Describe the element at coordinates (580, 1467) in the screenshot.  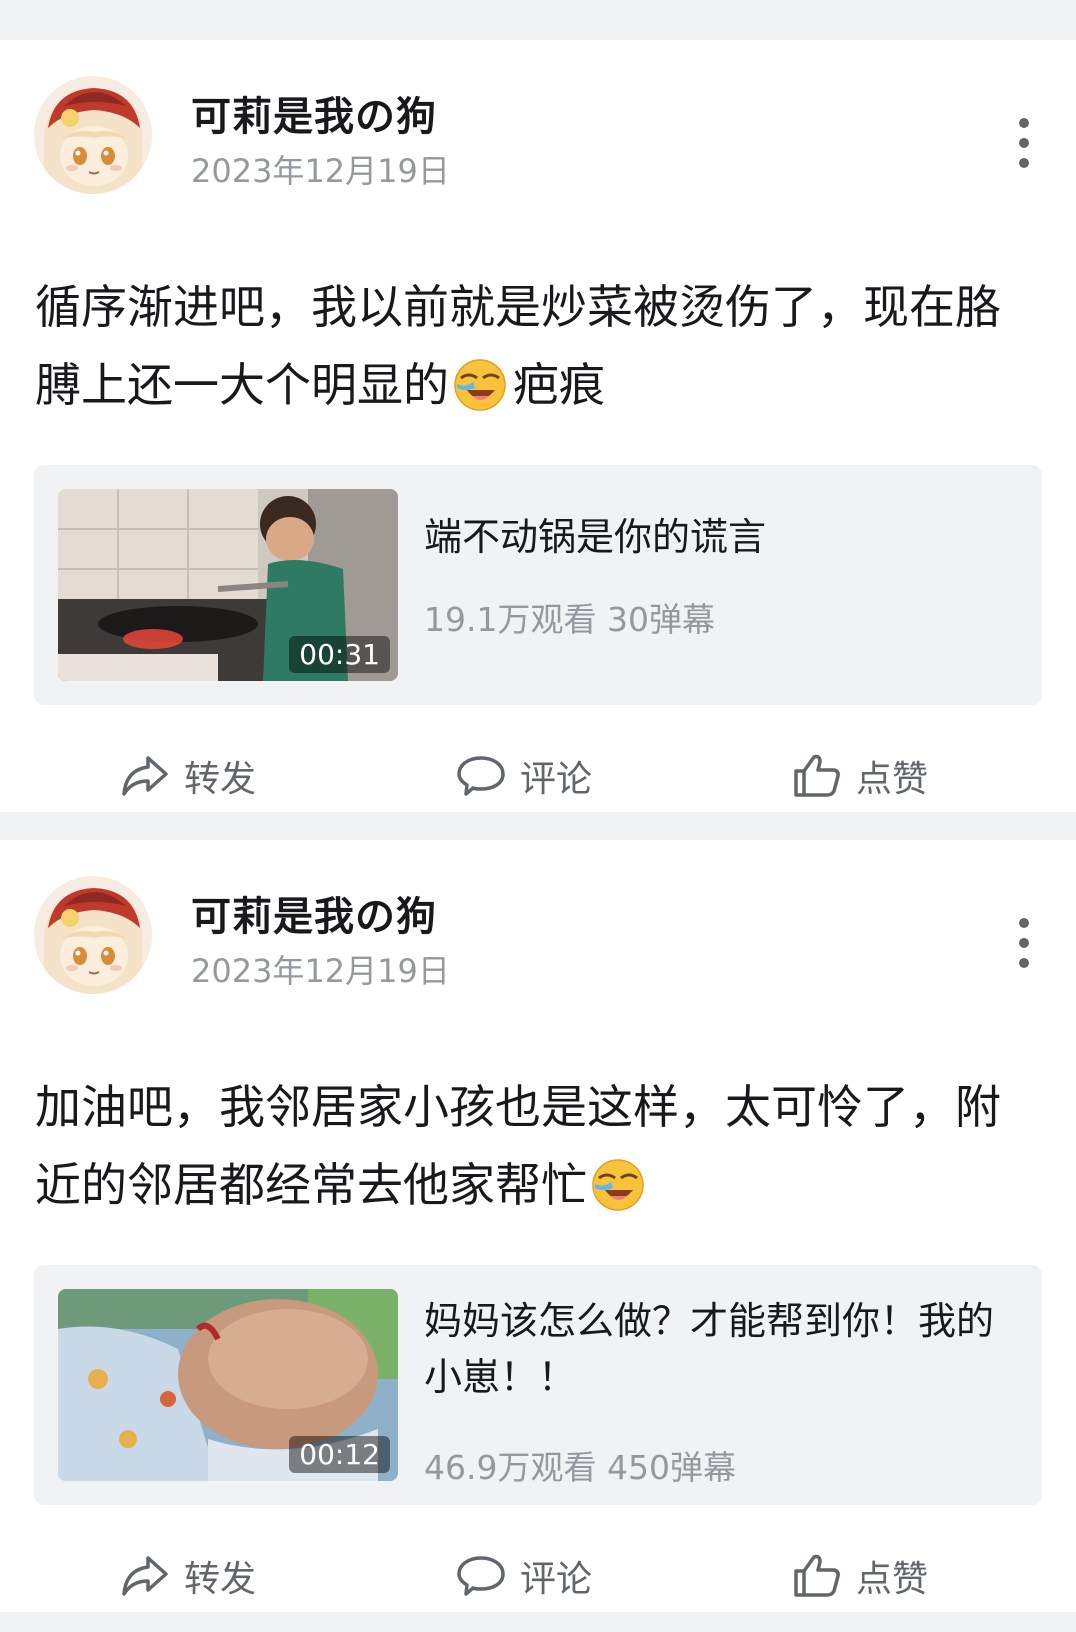
I see `video-stats: 46.9万观看 450弹幕` at that location.